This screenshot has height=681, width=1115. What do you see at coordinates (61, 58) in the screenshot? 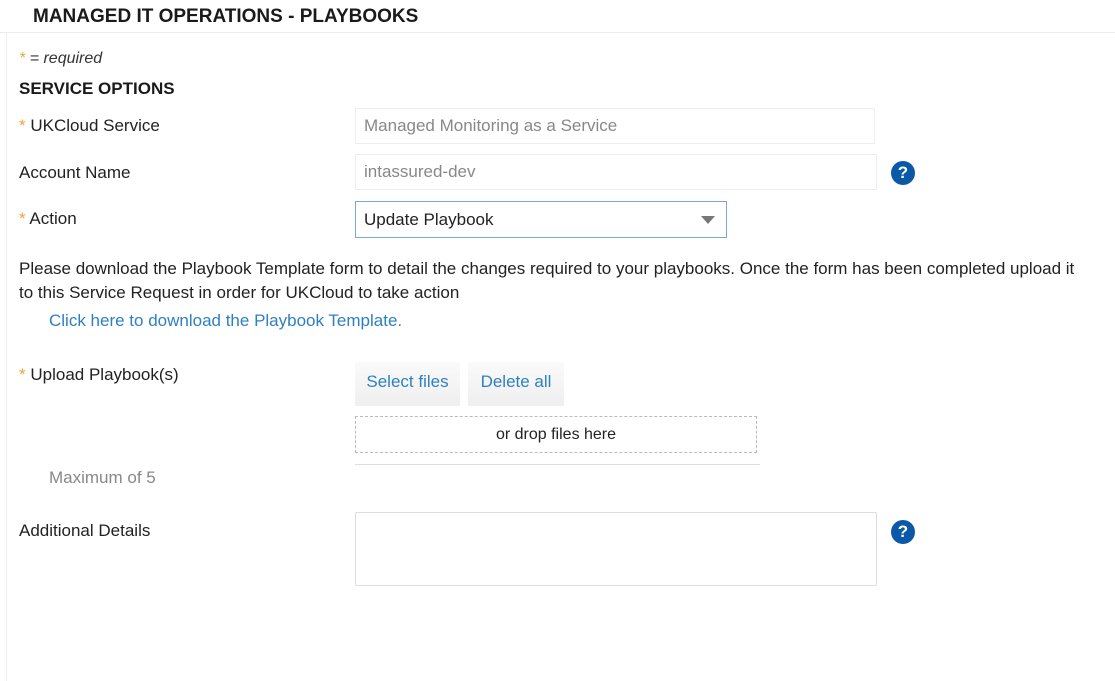
I see `required-legend: * = required` at bounding box center [61, 58].